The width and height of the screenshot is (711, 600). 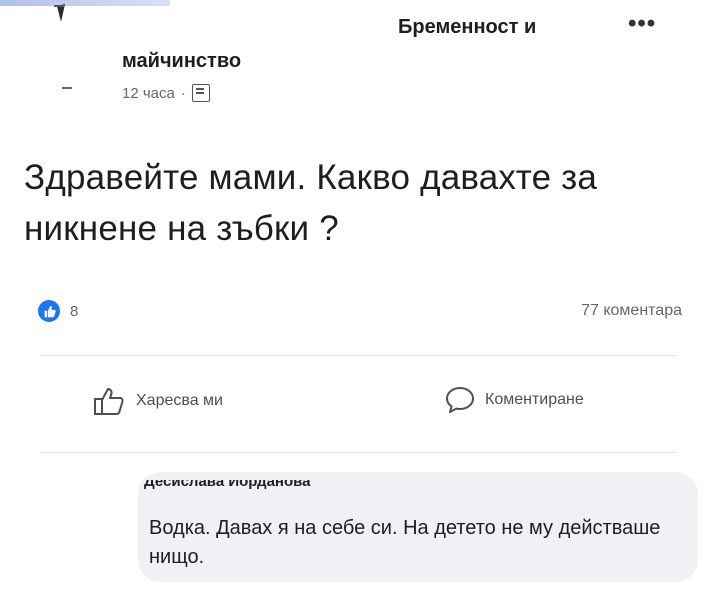 I want to click on group-name-continued: майчинство, so click(x=181, y=61).